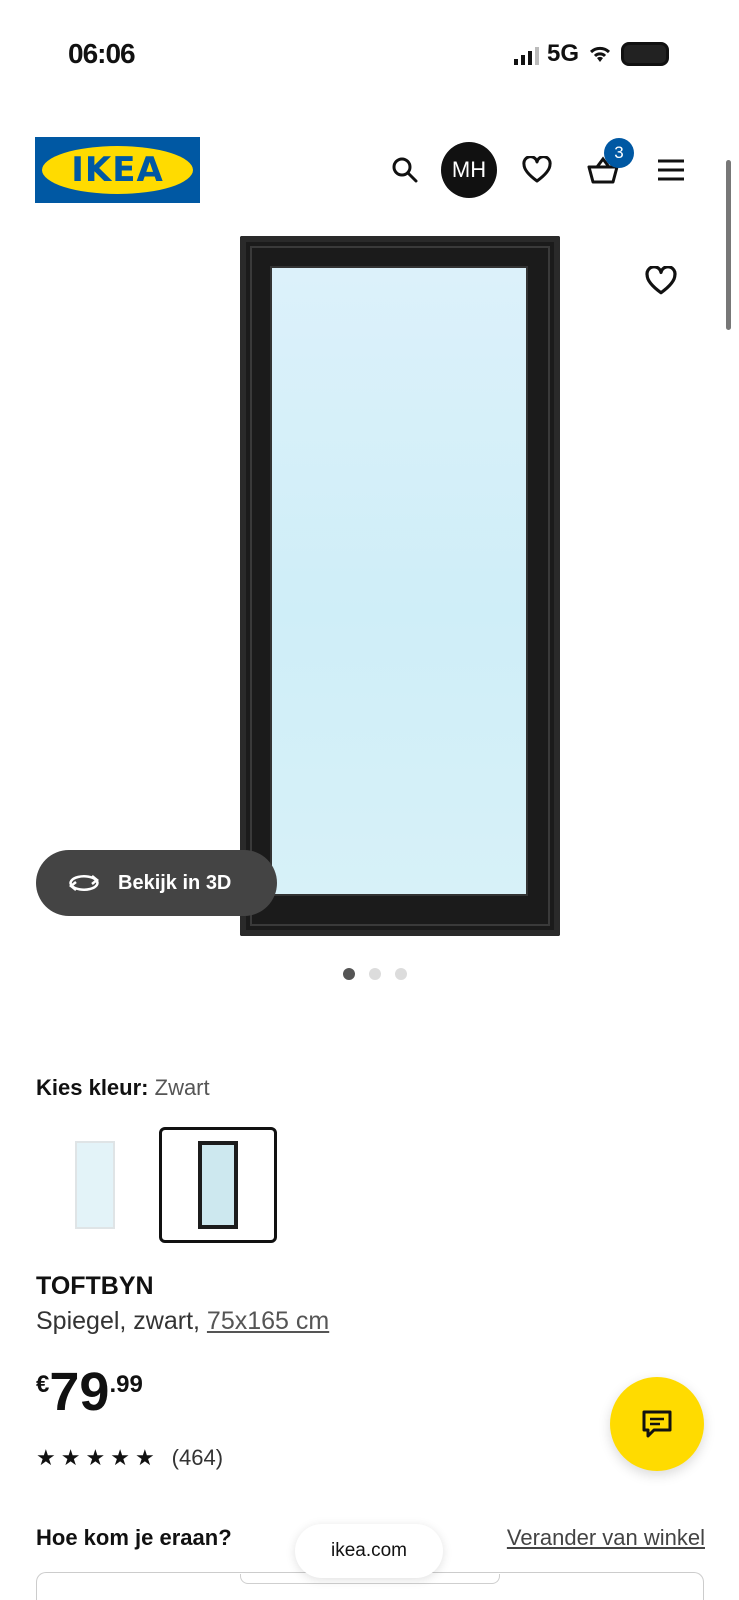  I want to click on product-price: € 79 .99, so click(89, 1392).